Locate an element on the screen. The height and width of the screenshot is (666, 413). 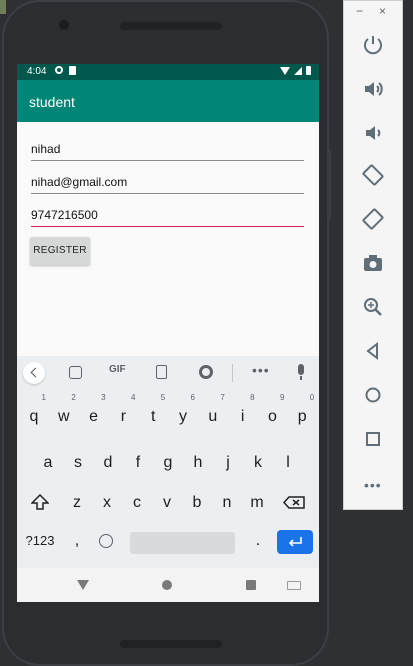
settings-notification-icon is located at coordinates (59, 70).